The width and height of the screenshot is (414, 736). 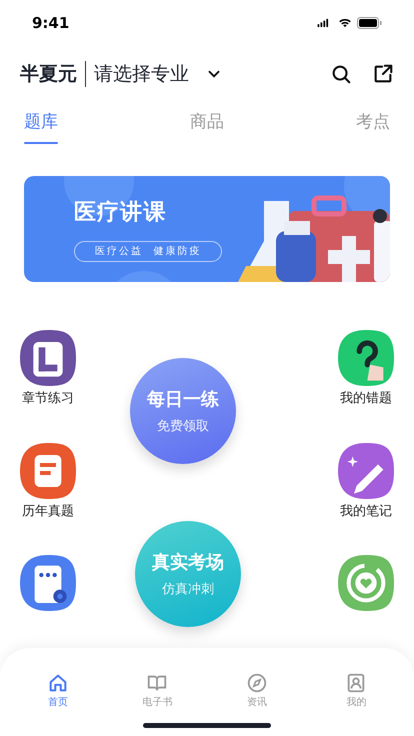 I want to click on person-icon, so click(x=356, y=683).